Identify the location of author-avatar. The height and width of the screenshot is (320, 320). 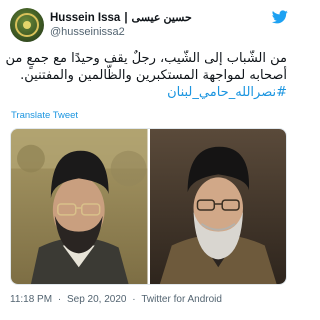
(27, 25).